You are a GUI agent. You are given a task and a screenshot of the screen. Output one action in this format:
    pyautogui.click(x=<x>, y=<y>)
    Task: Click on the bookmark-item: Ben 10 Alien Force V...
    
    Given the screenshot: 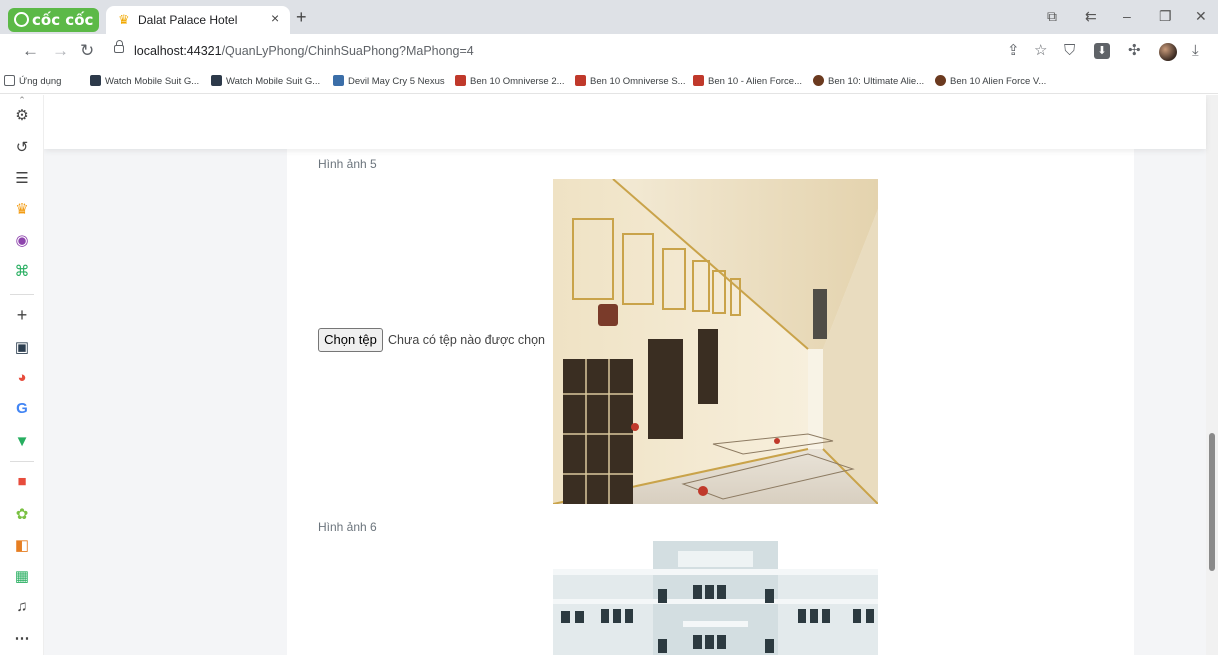 What is the action you would take?
    pyautogui.click(x=990, y=81)
    